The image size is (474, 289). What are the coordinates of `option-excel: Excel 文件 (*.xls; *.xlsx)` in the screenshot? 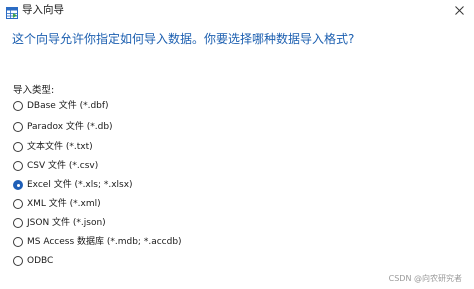 It's located at (73, 185).